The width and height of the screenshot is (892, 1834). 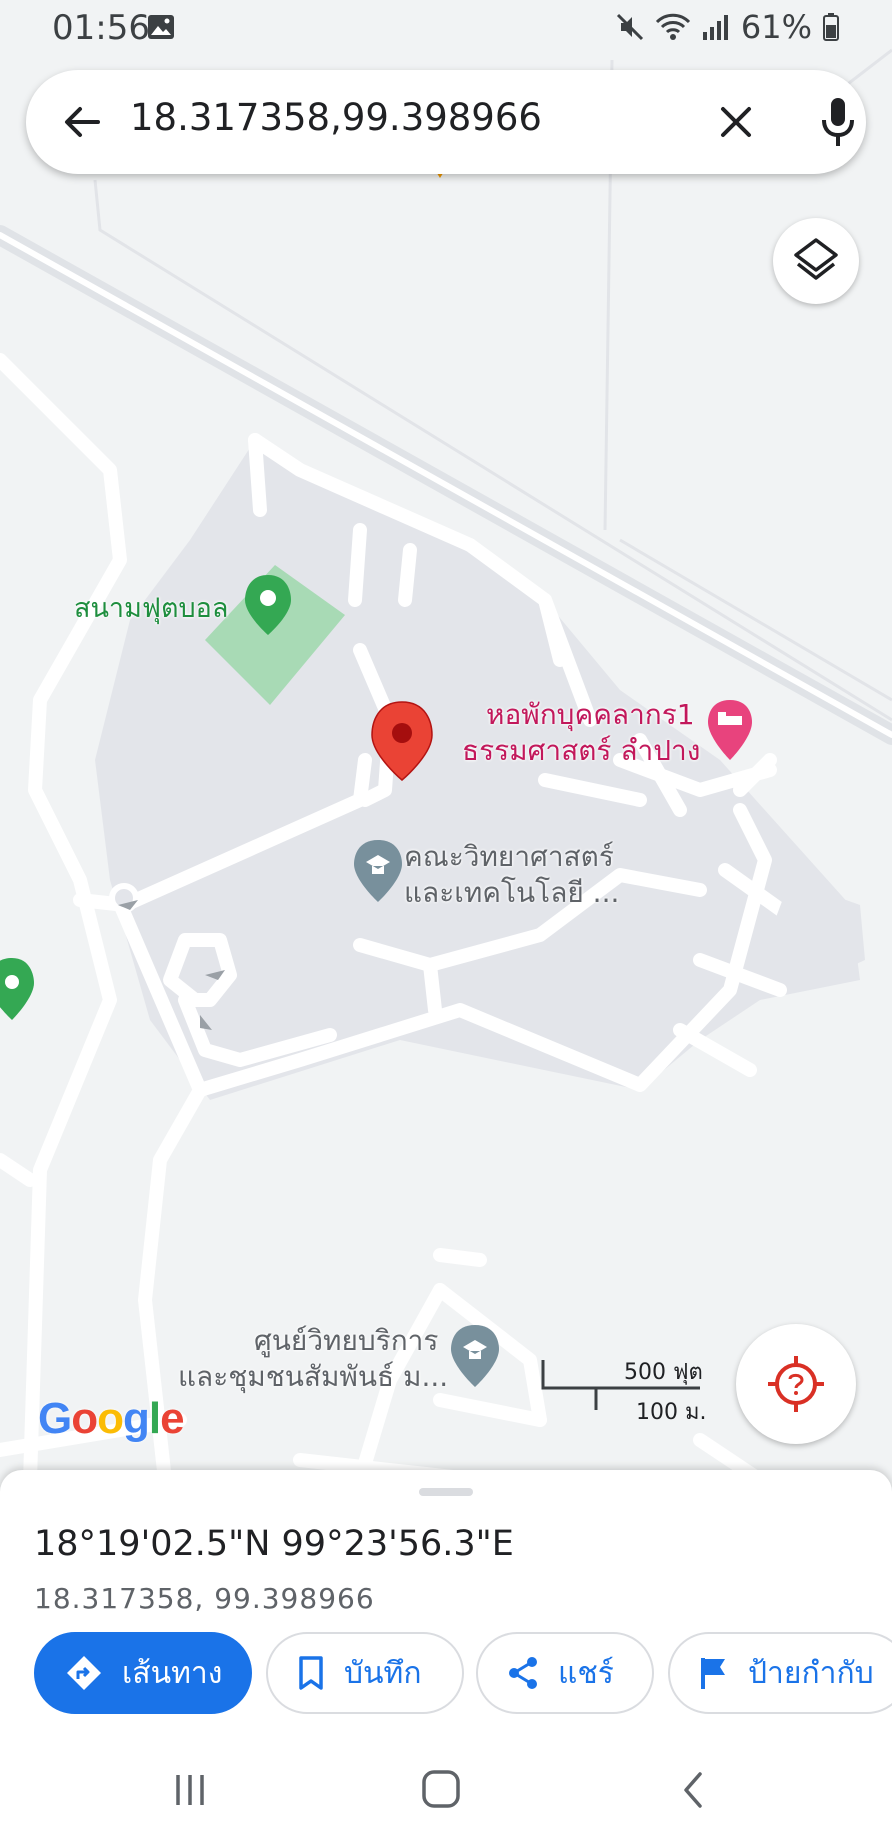 I want to click on label-label: ป้ายกำกับ, so click(x=811, y=1673).